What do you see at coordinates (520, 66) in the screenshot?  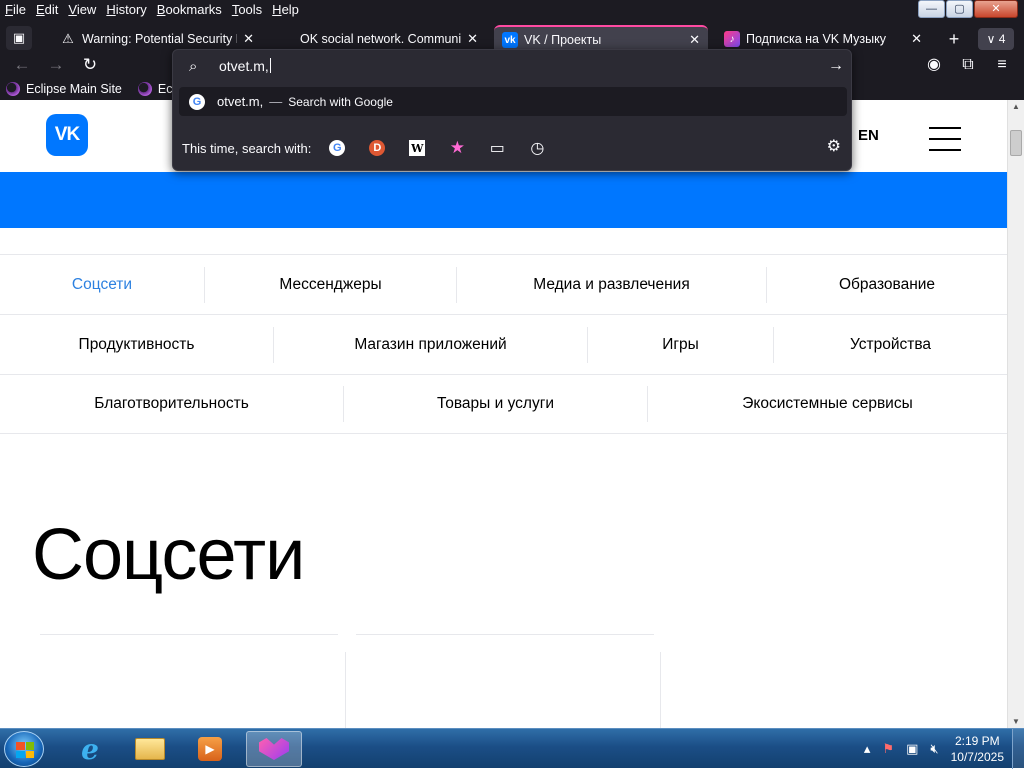 I see `url-input: otvet.m,` at bounding box center [520, 66].